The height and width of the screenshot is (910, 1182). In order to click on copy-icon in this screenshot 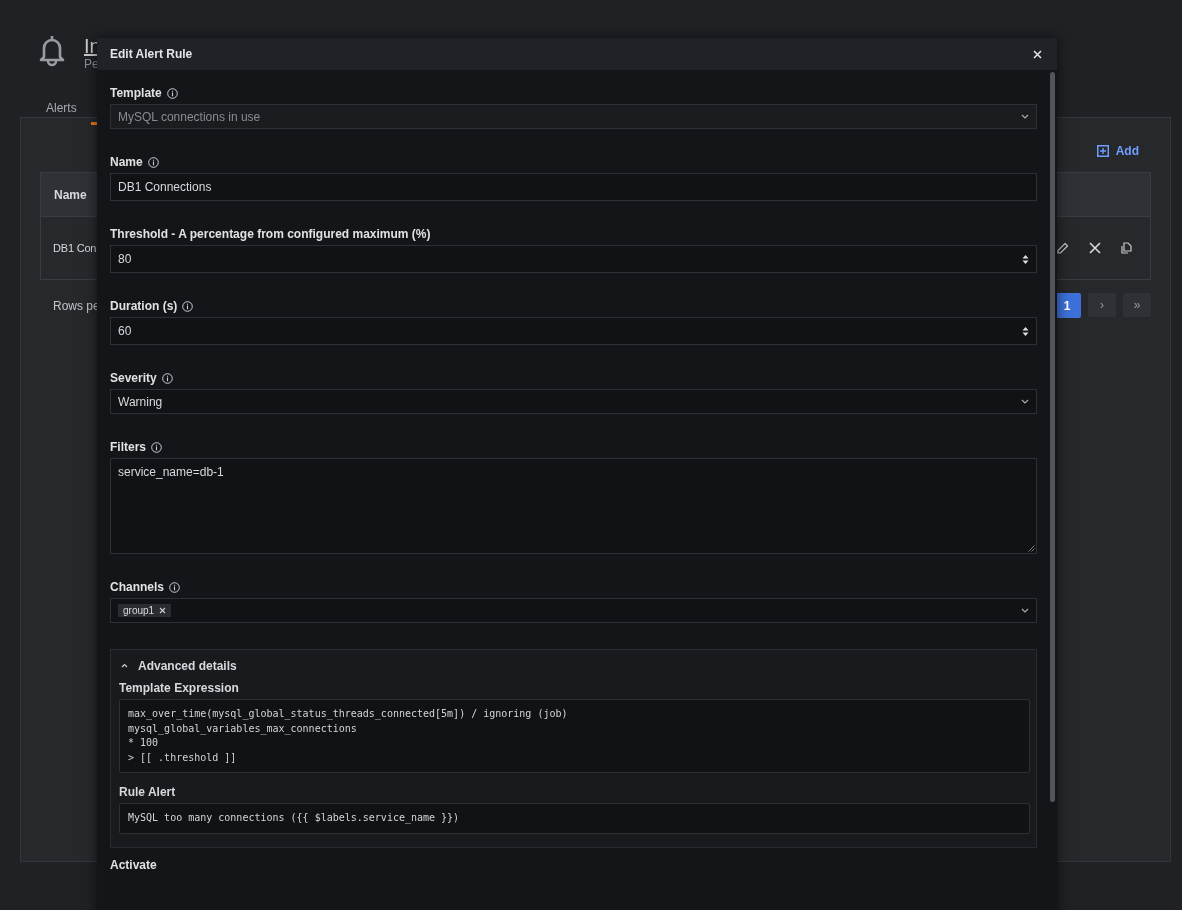, I will do `click(1126, 248)`.